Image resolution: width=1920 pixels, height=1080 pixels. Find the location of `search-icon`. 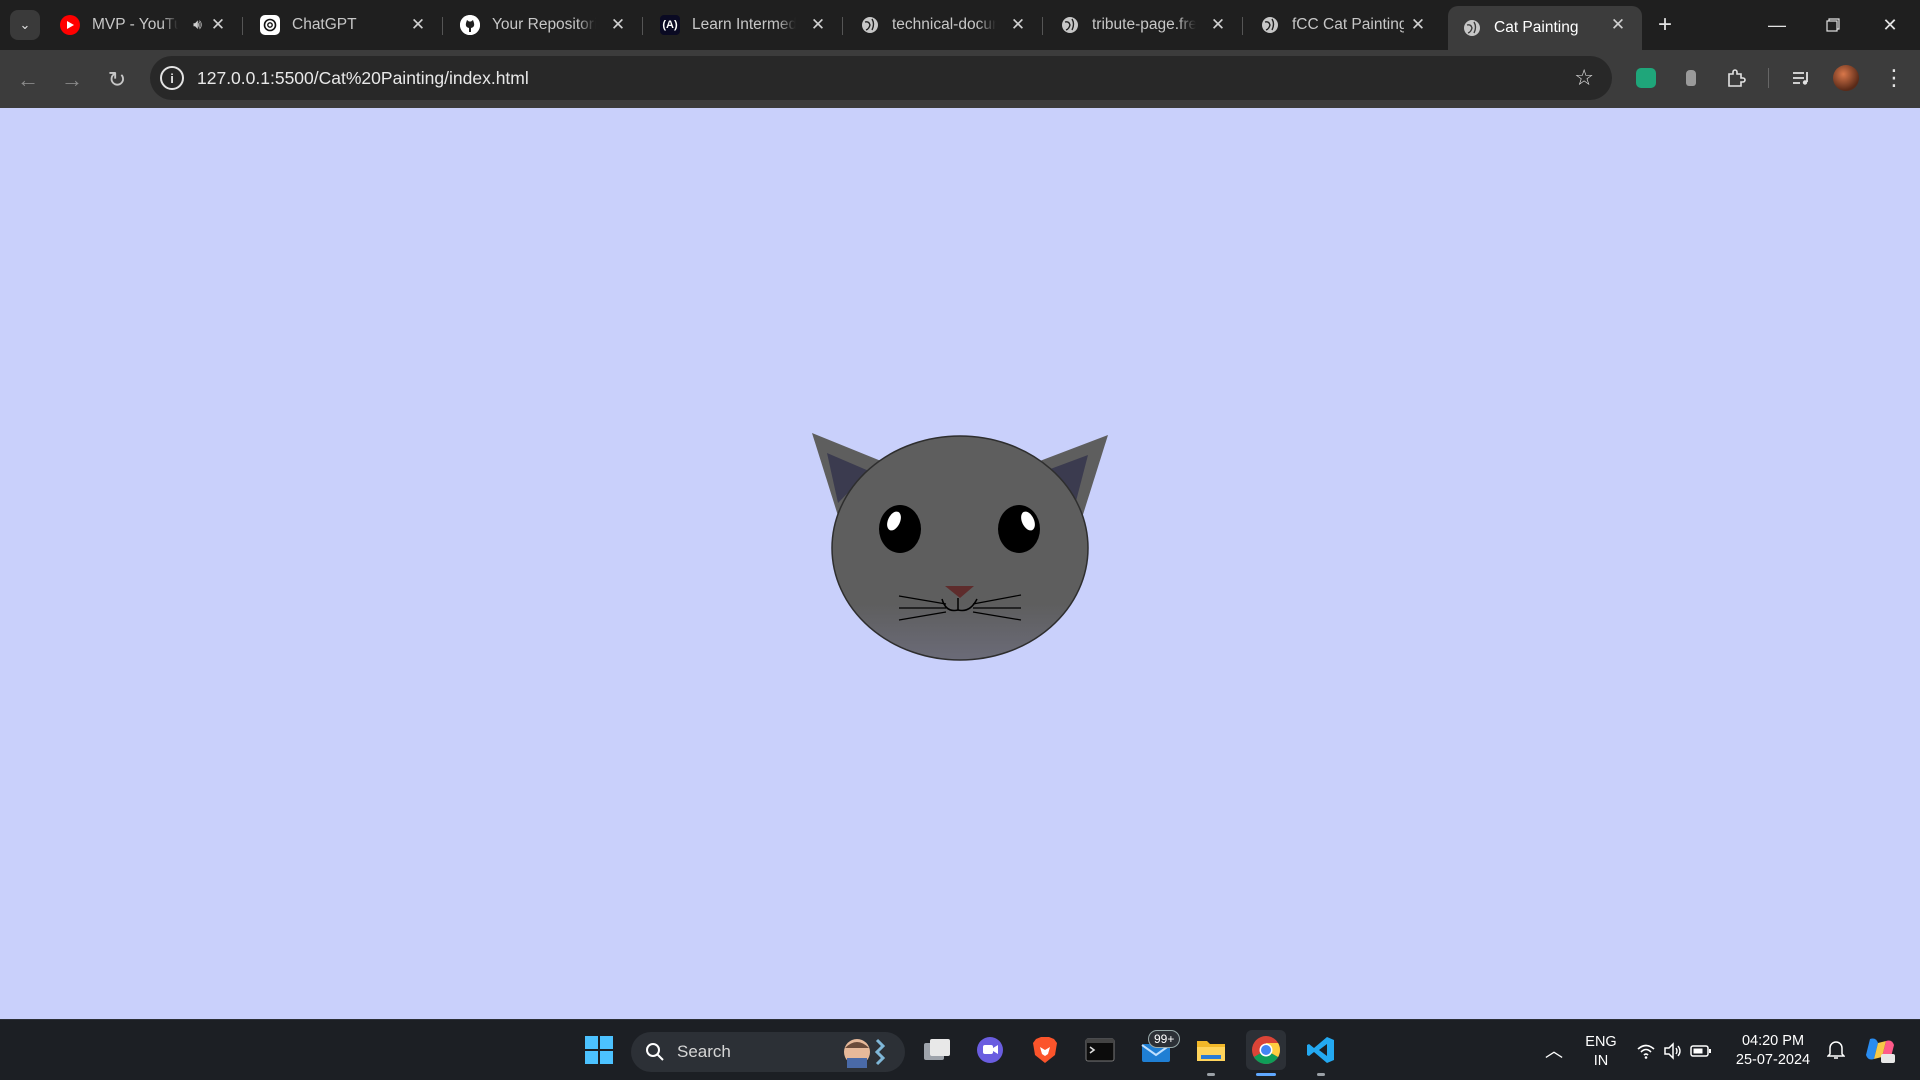

search-icon is located at coordinates (655, 1052).